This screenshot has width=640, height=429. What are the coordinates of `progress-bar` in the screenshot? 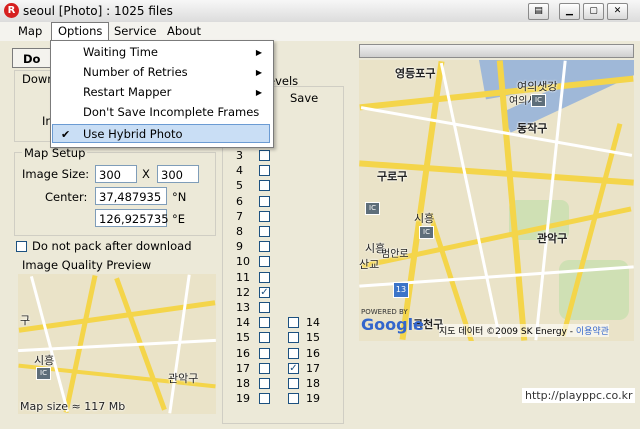 It's located at (496, 51).